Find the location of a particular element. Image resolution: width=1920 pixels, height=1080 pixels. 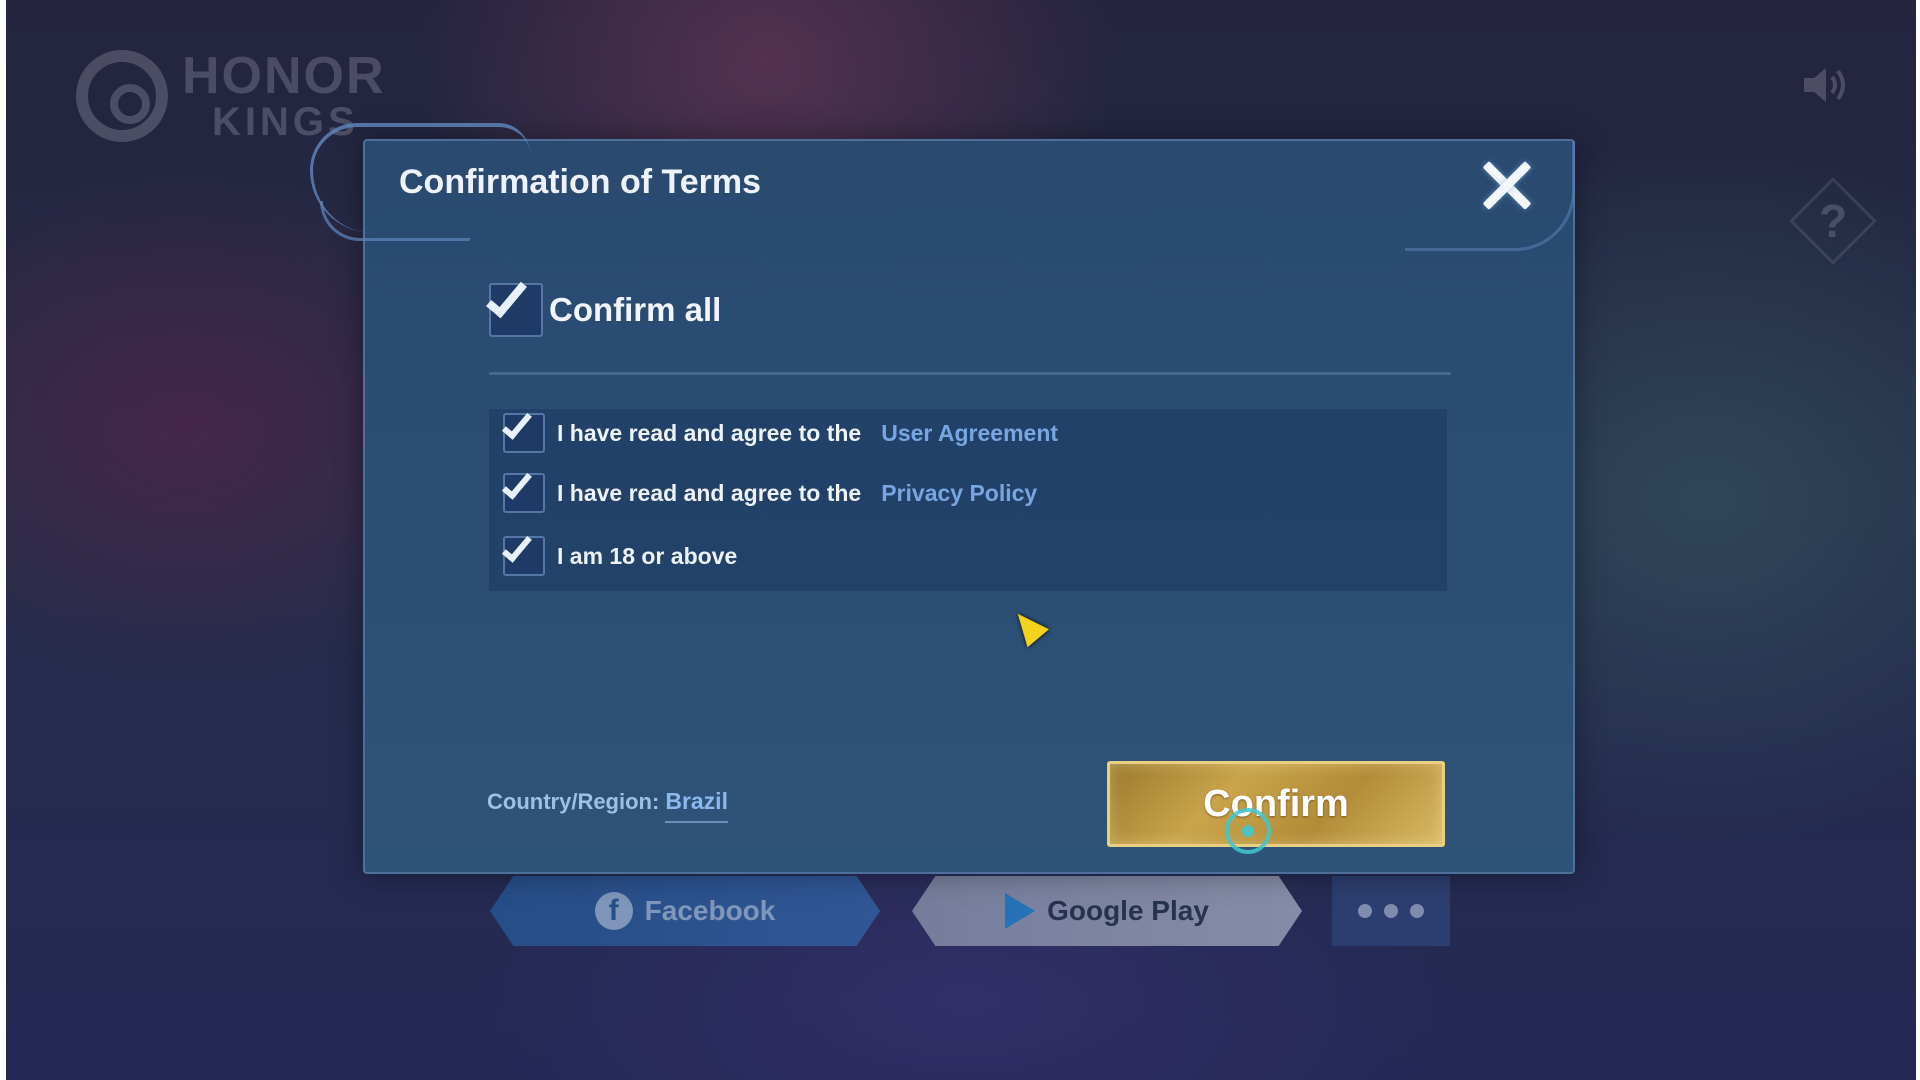

term-age: I am 18 or above is located at coordinates (619, 553).